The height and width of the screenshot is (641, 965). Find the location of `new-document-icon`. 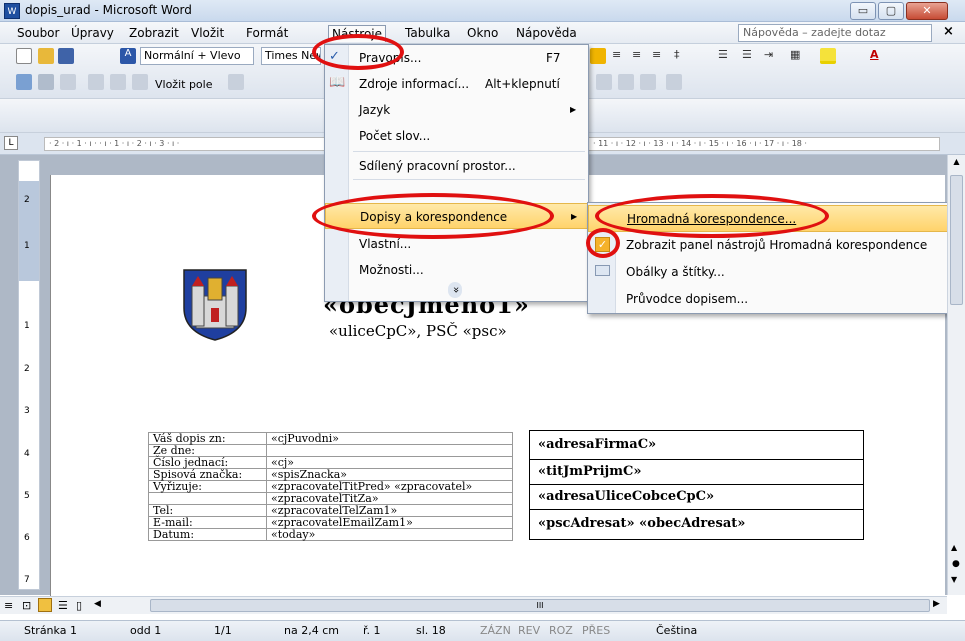

new-document-icon is located at coordinates (24, 56).